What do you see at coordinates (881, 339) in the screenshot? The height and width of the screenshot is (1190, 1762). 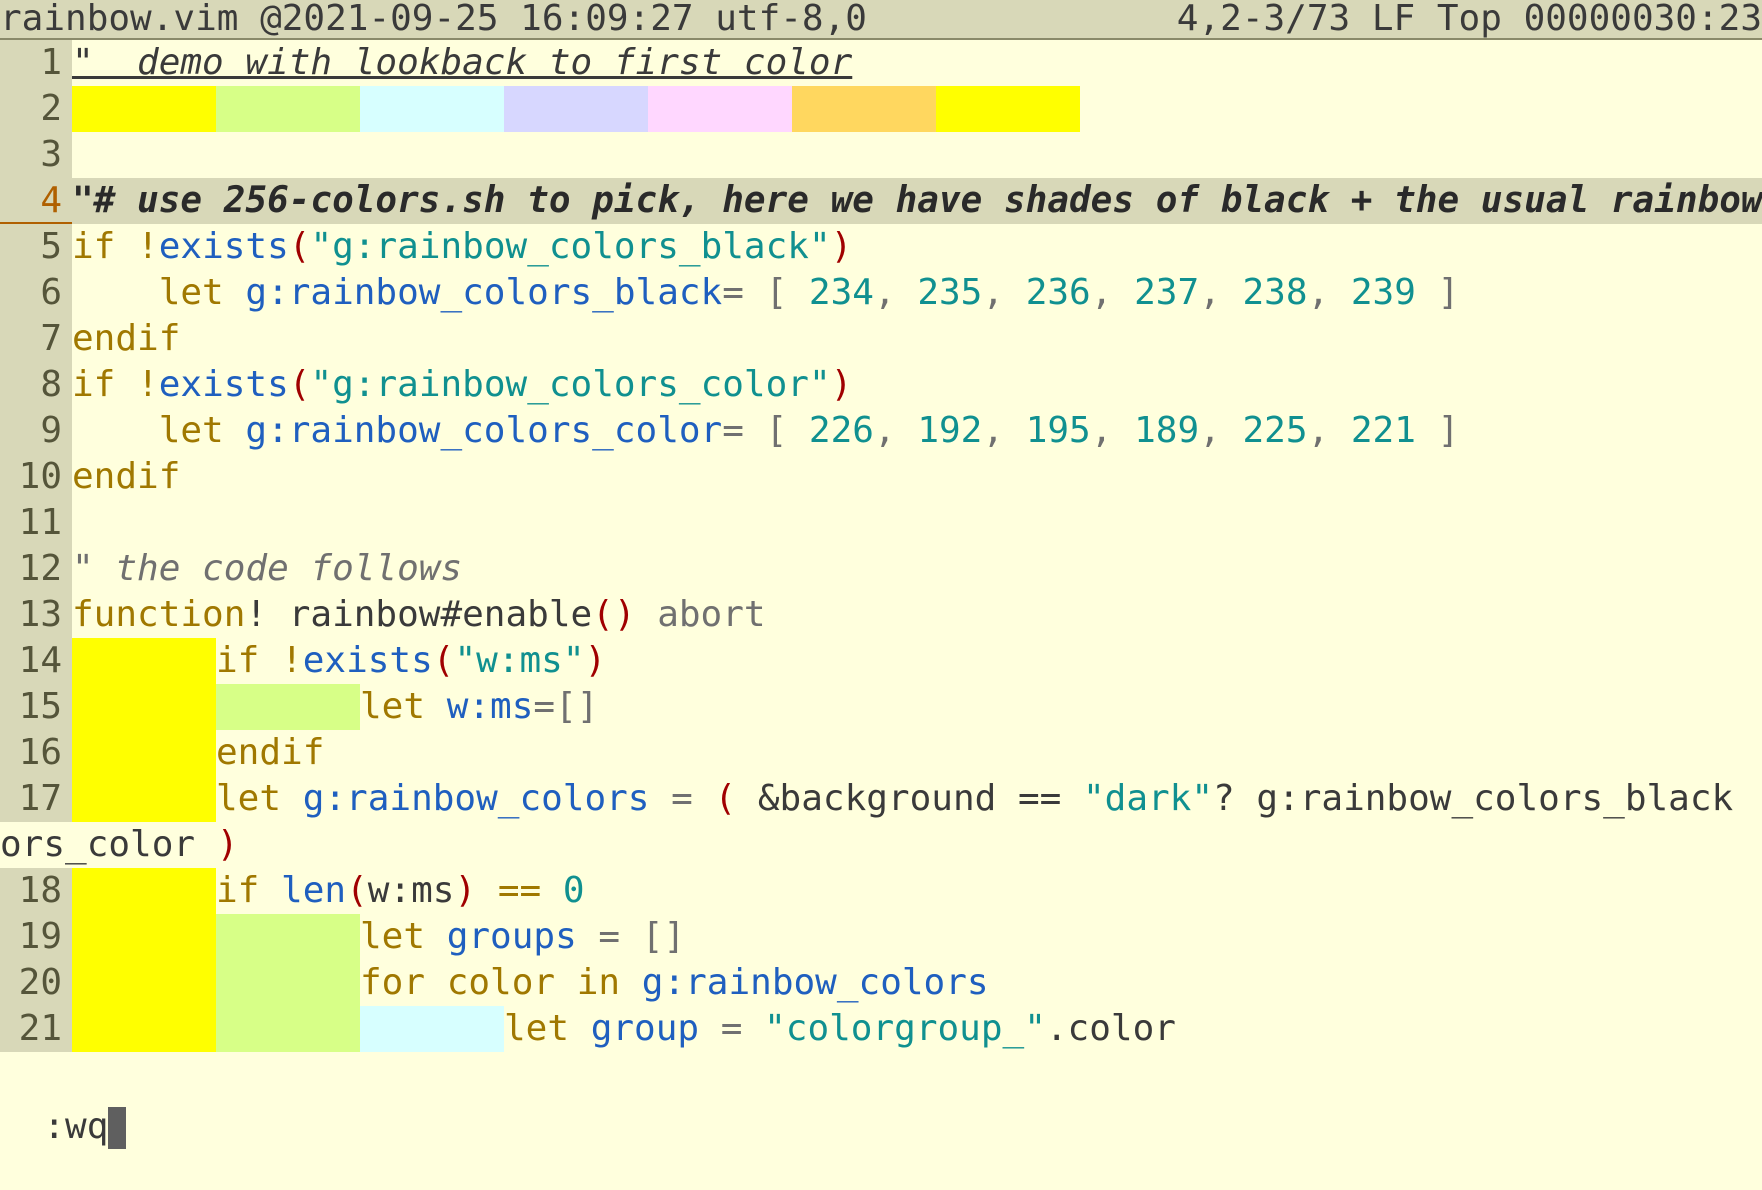 I see `code-line: 7 endif` at bounding box center [881, 339].